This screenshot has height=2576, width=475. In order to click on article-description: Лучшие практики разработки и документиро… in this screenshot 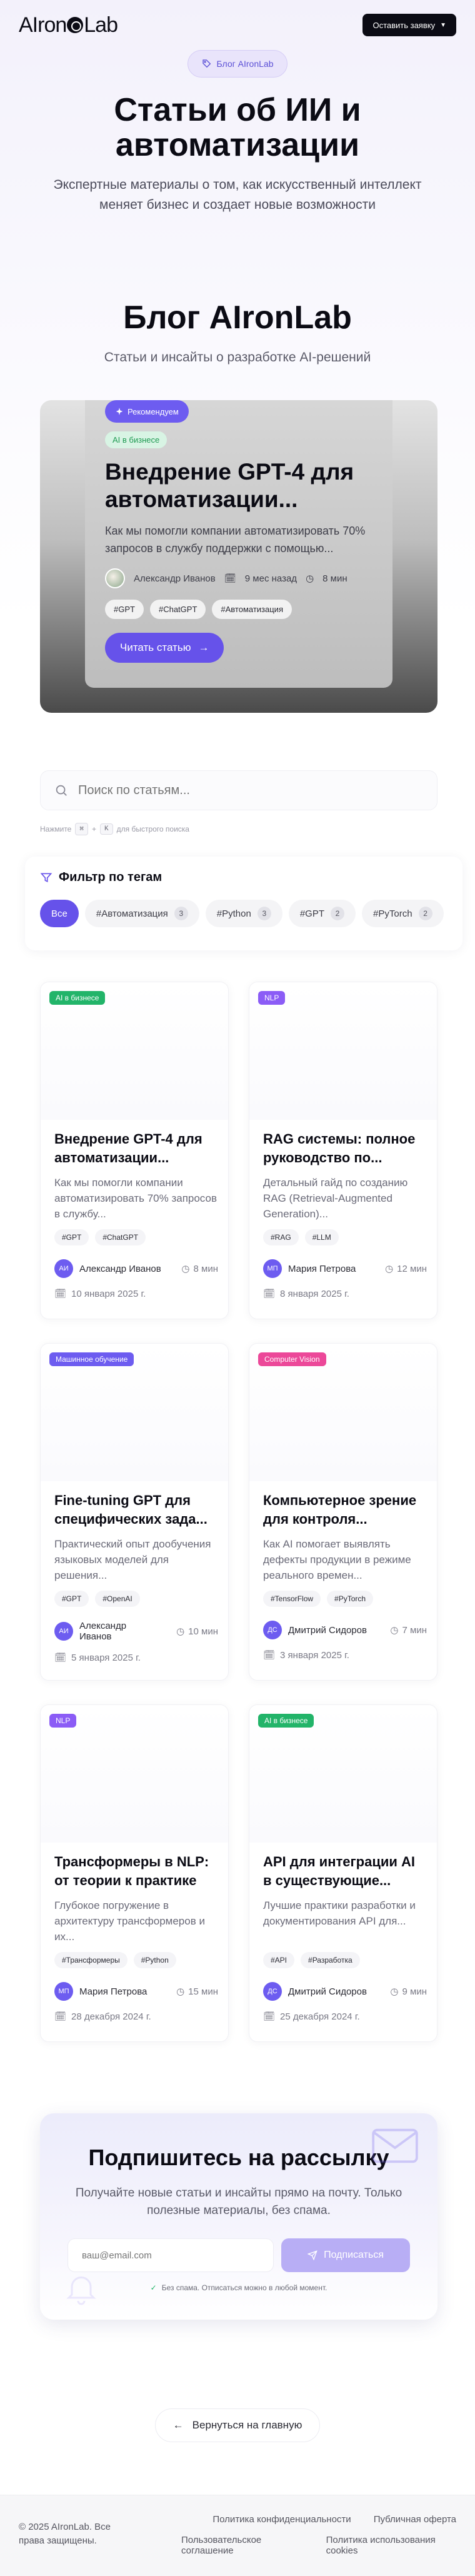, I will do `click(339, 1913)`.